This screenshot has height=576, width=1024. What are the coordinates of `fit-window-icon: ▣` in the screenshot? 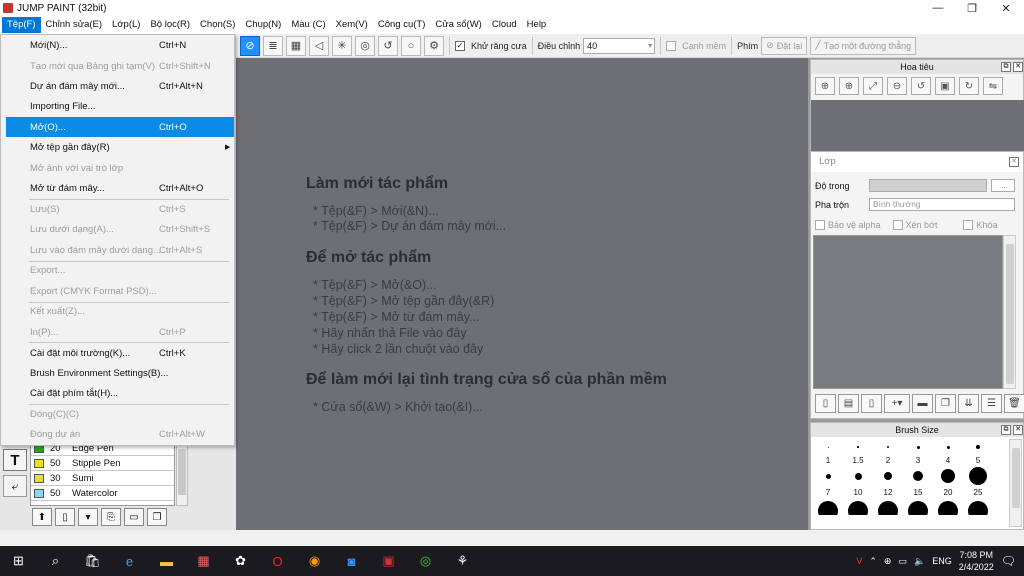 It's located at (945, 86).